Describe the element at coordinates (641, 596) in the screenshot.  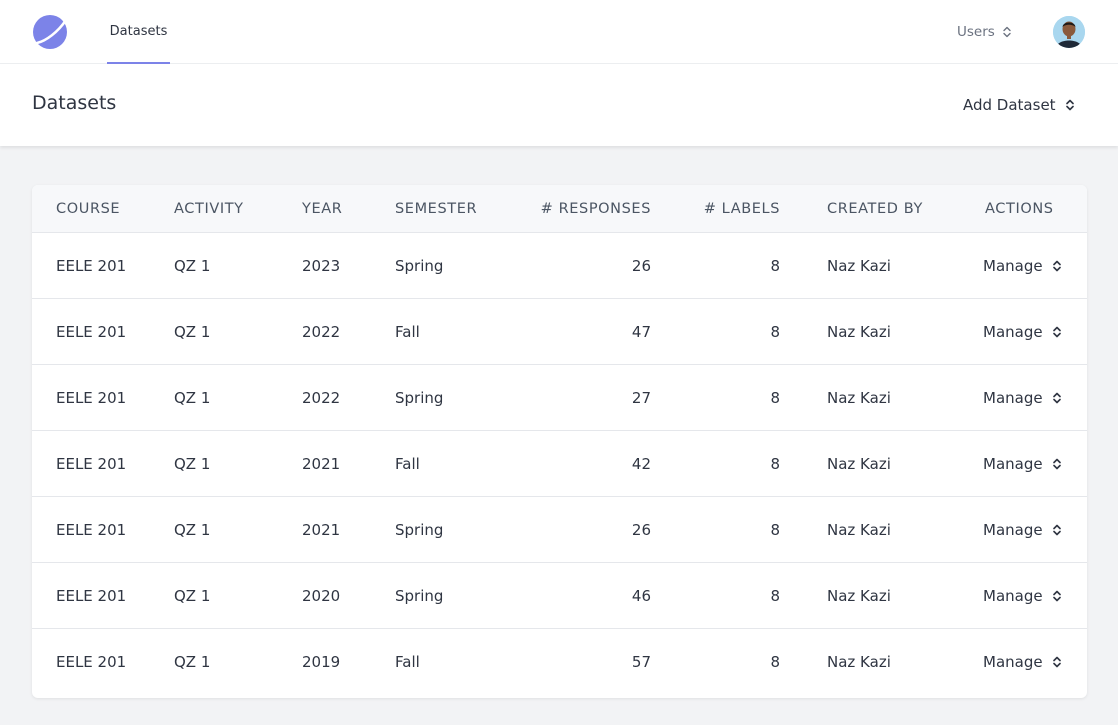
I see `cell-responses: 46` at that location.